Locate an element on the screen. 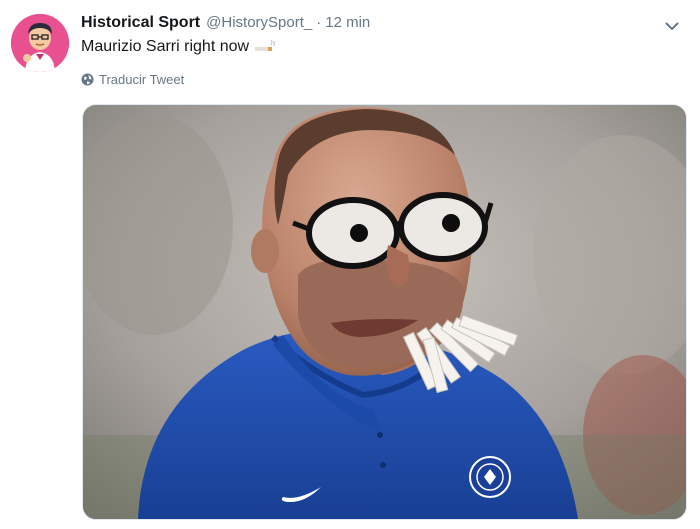  display-name: Historical Sport is located at coordinates (140, 23).